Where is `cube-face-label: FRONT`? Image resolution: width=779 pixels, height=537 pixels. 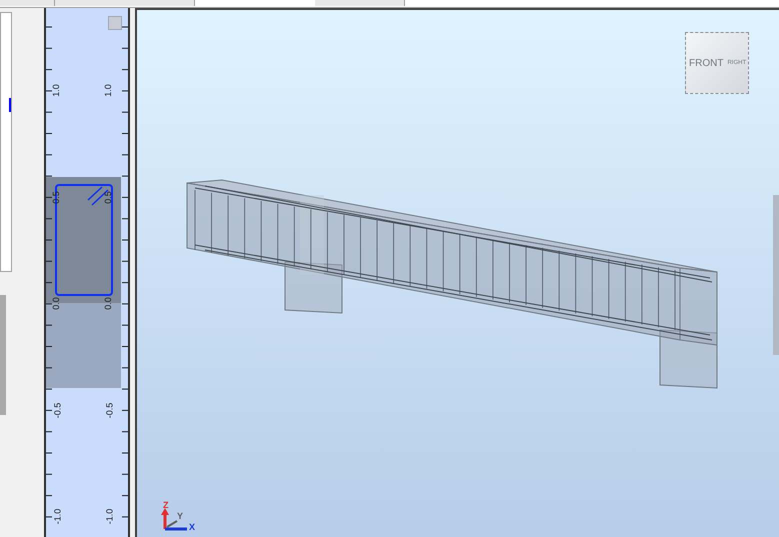 cube-face-label: FRONT is located at coordinates (706, 63).